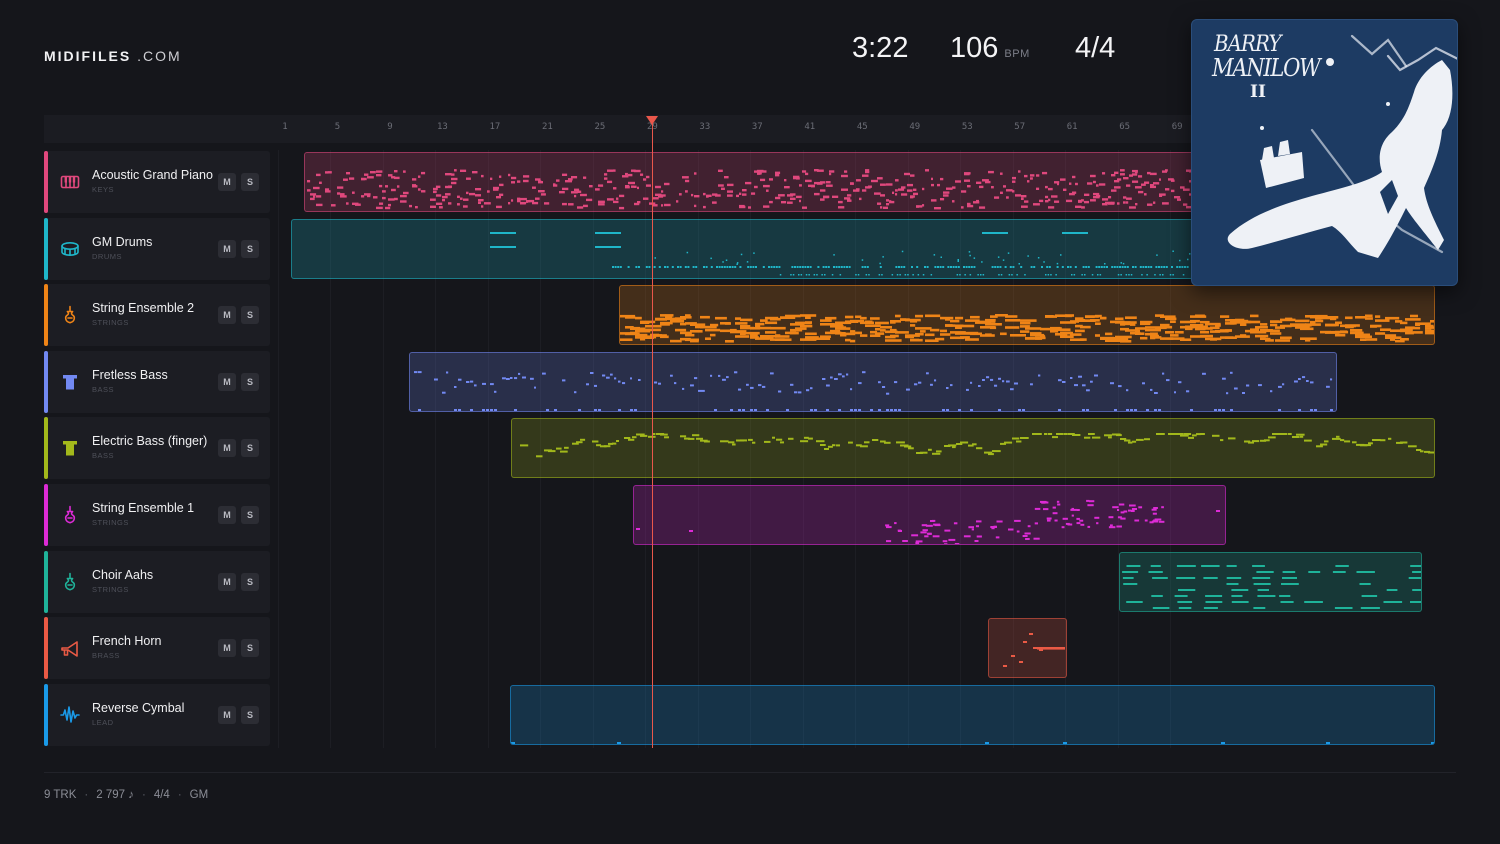 This screenshot has height=844, width=1500. Describe the element at coordinates (70, 648) in the screenshot. I see `horn-icon` at that location.